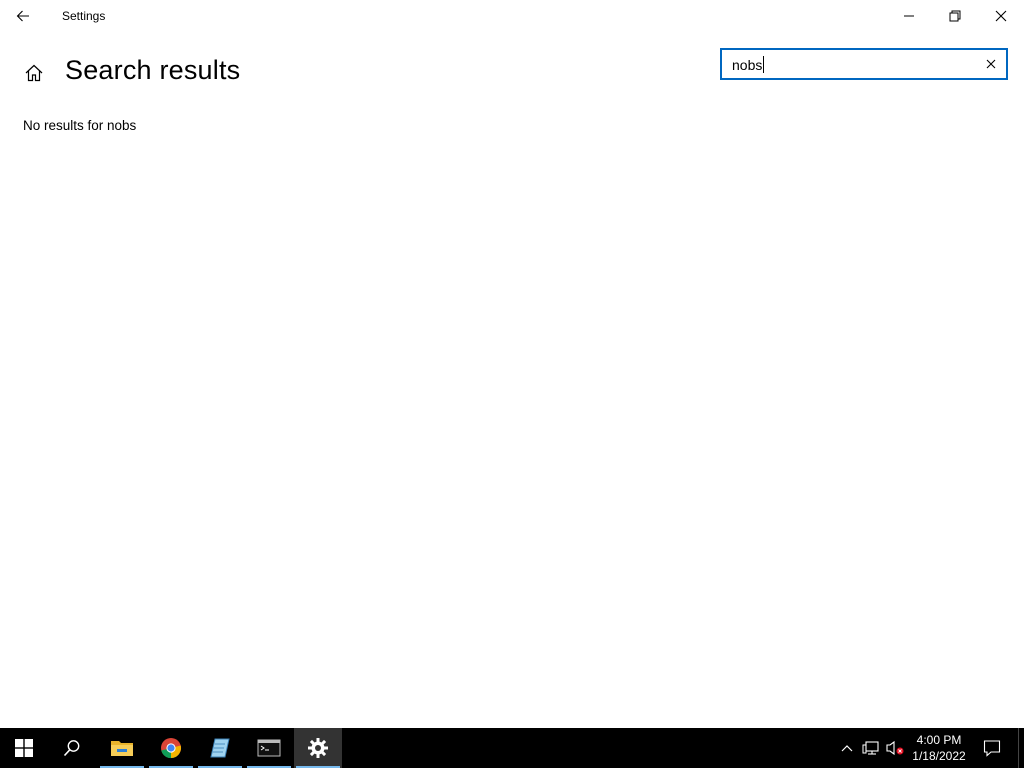 The height and width of the screenshot is (768, 1024). I want to click on close-icon, so click(1001, 16).